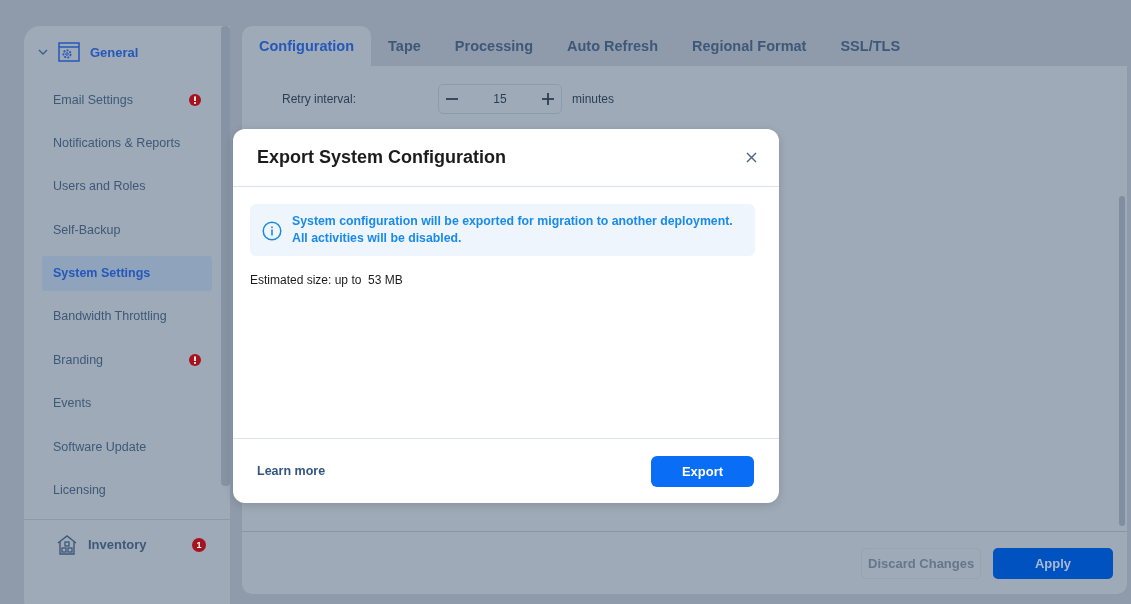 This screenshot has width=1131, height=604. Describe the element at coordinates (272, 231) in the screenshot. I see `info-icon` at that location.